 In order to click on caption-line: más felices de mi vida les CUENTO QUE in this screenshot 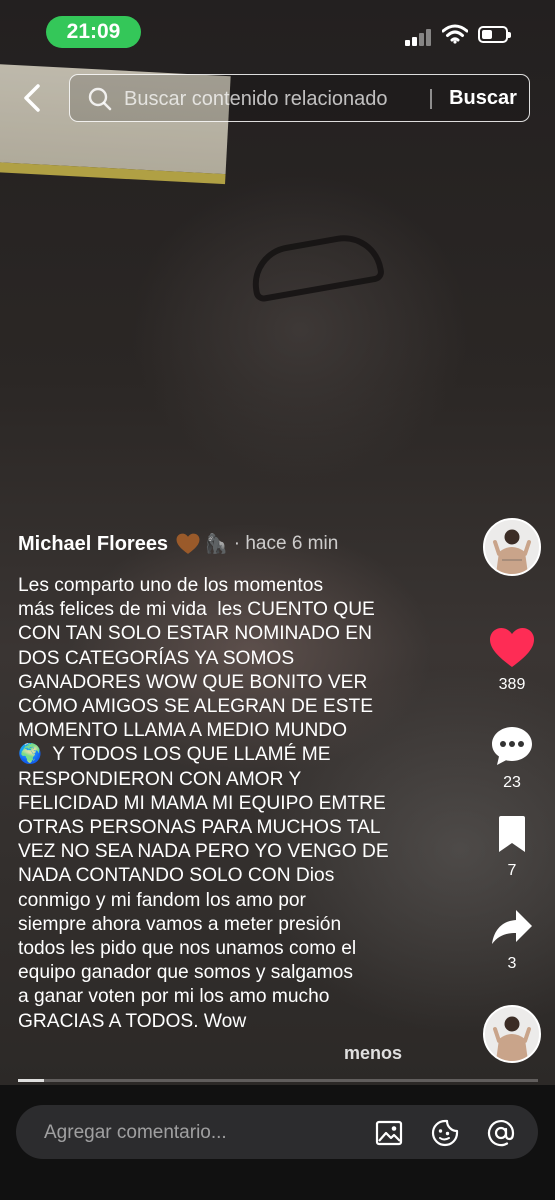, I will do `click(196, 610)`.